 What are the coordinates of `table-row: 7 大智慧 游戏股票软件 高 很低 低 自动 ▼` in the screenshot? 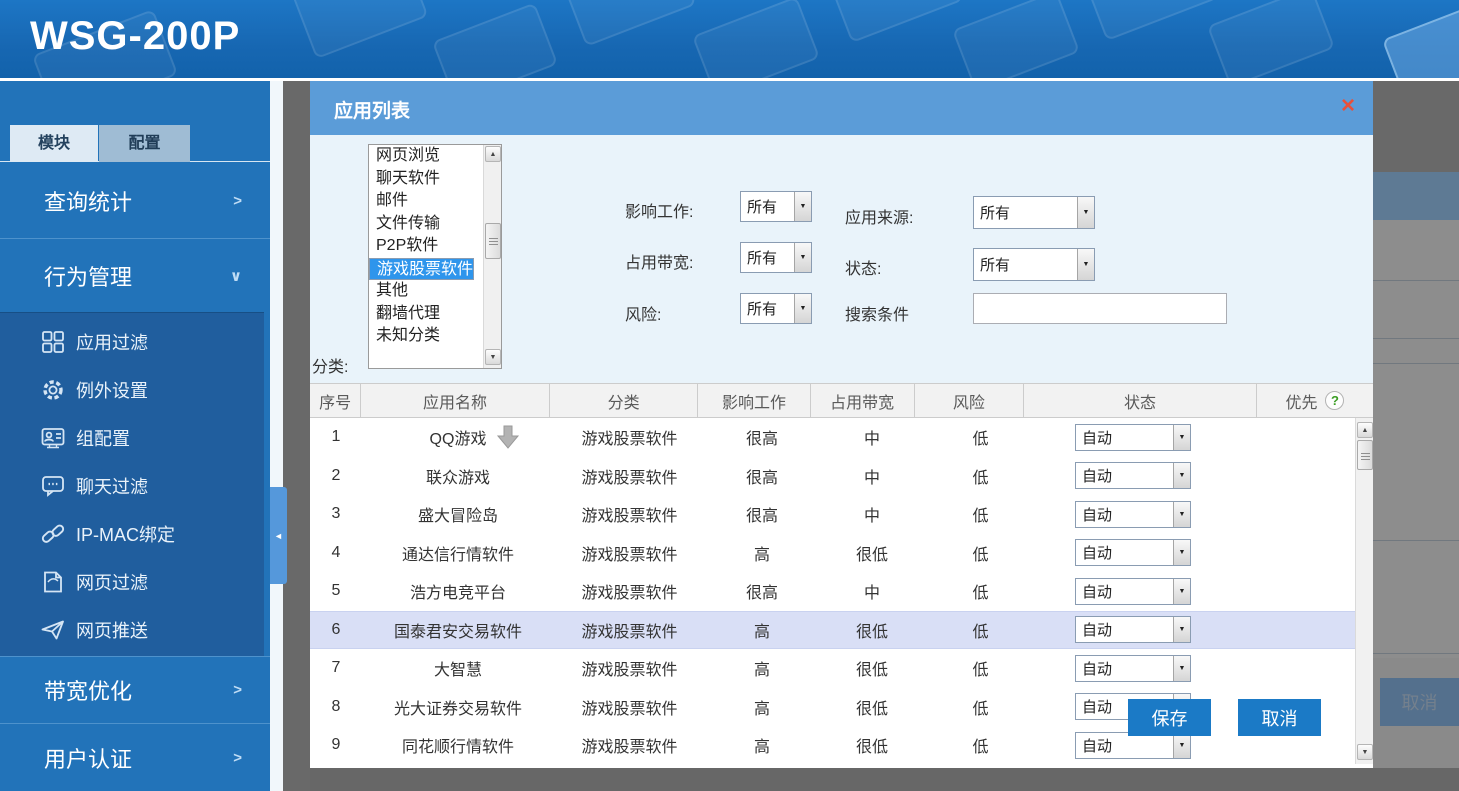 It's located at (832, 668).